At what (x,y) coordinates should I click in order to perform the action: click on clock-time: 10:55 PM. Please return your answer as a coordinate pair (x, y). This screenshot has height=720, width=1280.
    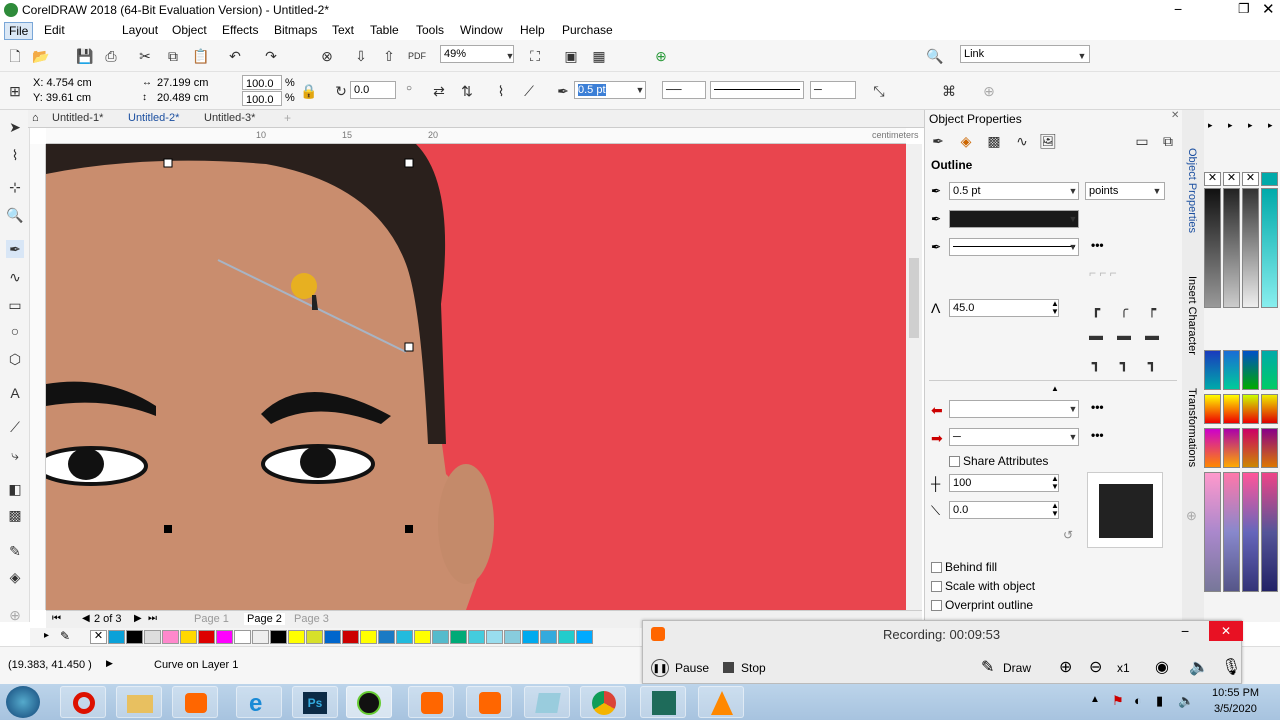
    Looking at the image, I should click on (1235, 693).